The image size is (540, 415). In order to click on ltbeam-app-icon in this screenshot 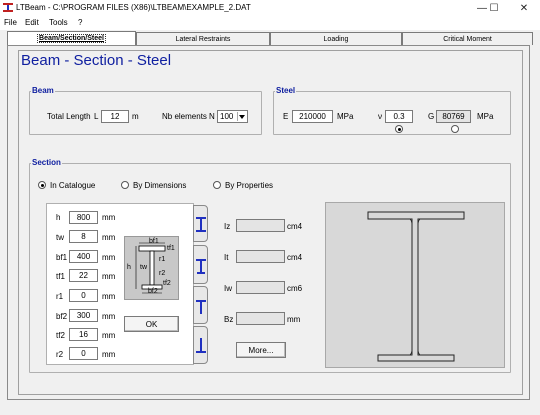, I will do `click(8, 7)`.